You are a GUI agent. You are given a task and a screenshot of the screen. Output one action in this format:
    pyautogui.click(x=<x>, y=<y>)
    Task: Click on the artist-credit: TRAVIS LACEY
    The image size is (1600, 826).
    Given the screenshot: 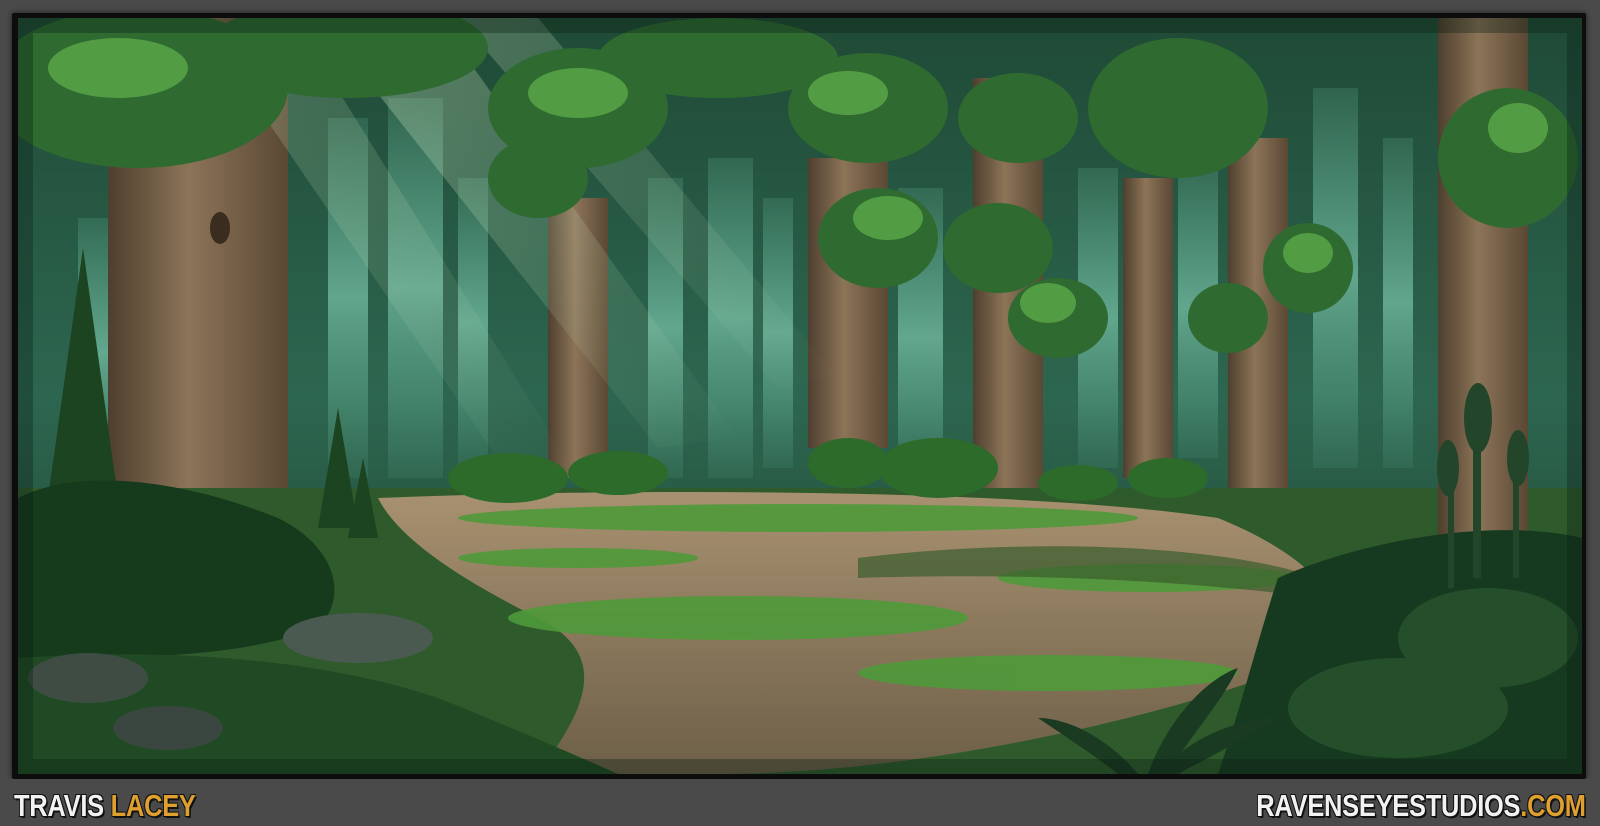 What is the action you would take?
    pyautogui.click(x=105, y=806)
    